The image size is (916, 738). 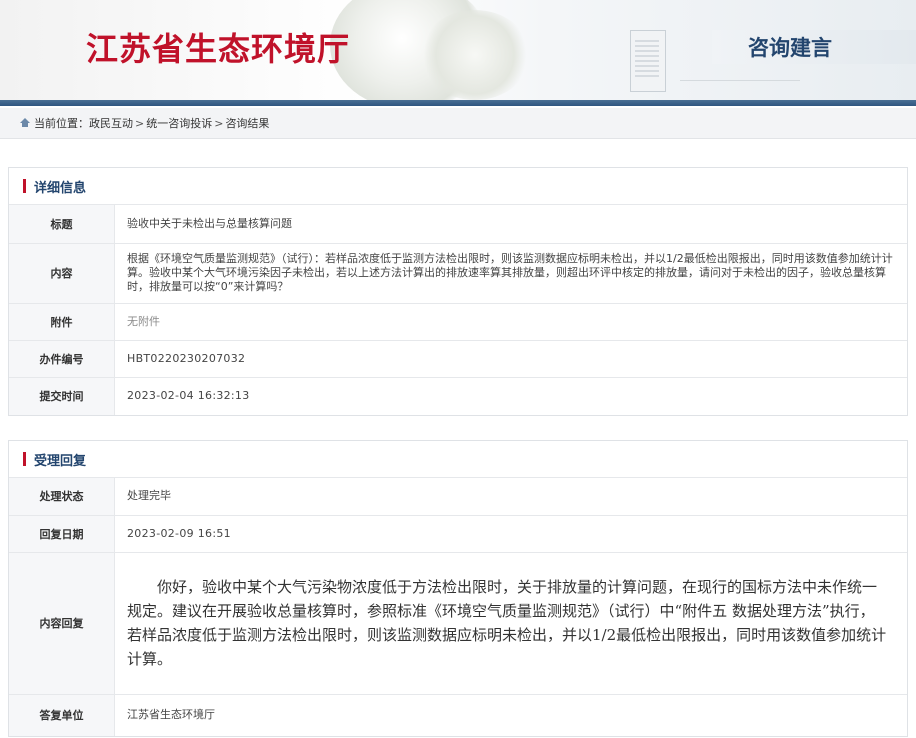 What do you see at coordinates (62, 496) in the screenshot?
I see `row-label: 处理状态` at bounding box center [62, 496].